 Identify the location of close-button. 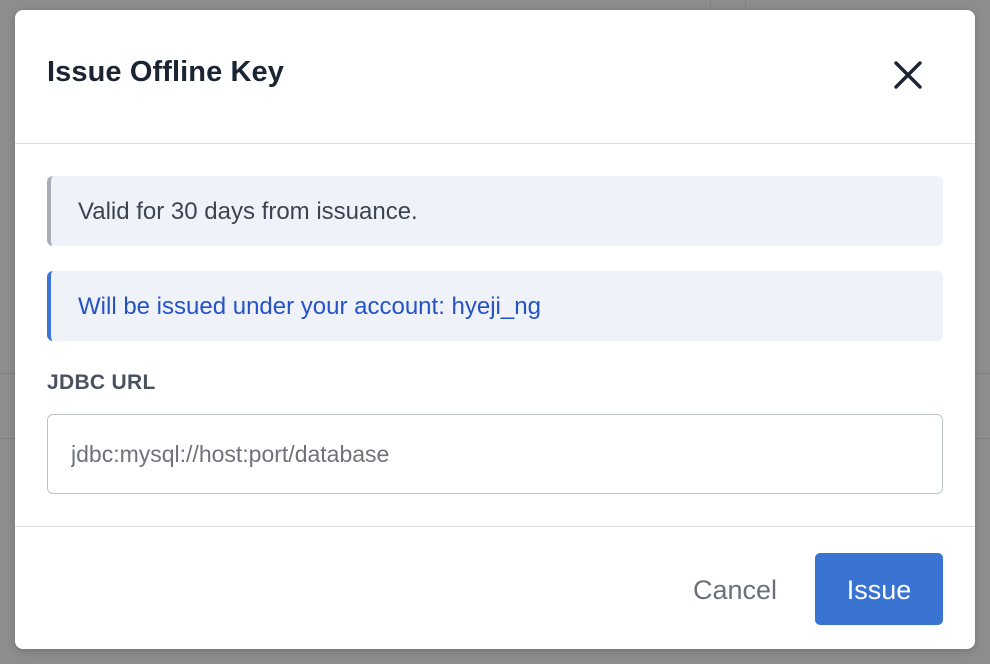
(908, 75).